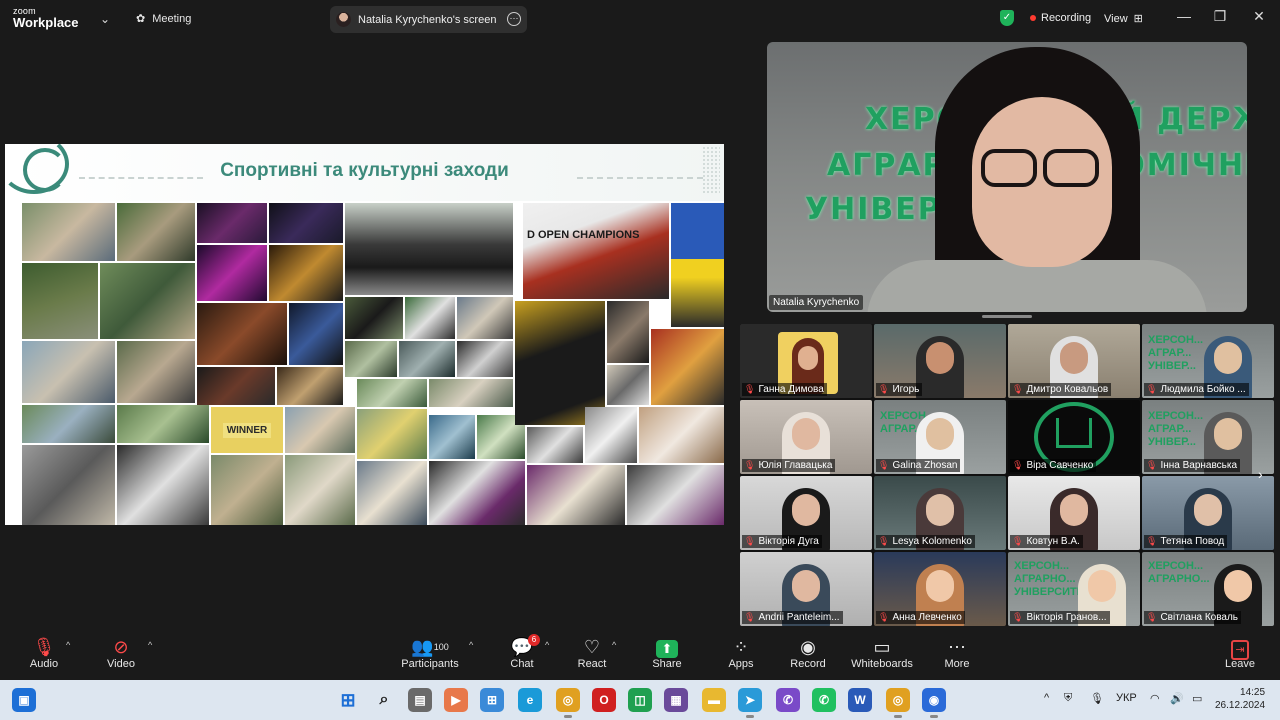  What do you see at coordinates (1074, 513) in the screenshot?
I see `participant-tile: 🎙 Ковтун В.А.` at bounding box center [1074, 513].